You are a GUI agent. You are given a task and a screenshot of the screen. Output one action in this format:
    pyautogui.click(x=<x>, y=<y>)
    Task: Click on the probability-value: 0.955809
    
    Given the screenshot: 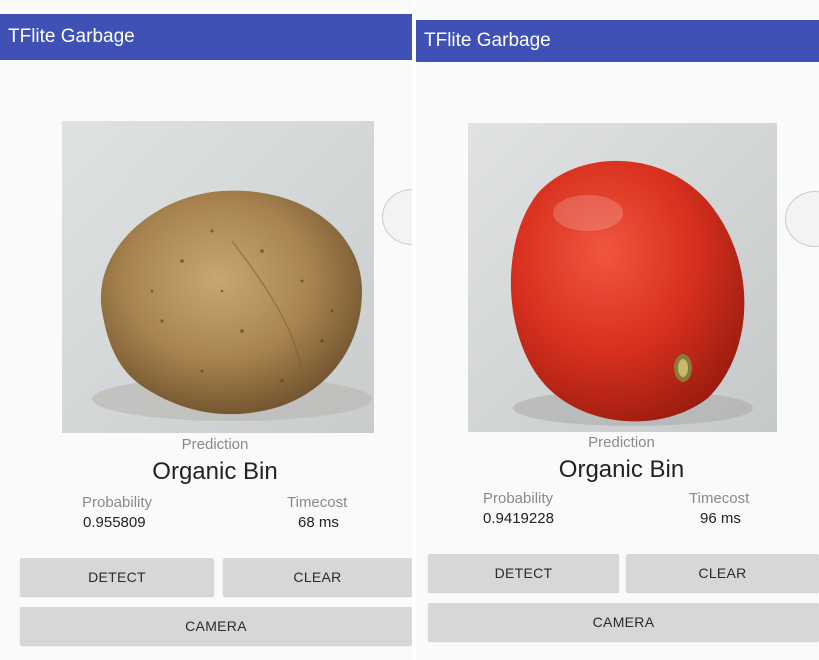 What is the action you would take?
    pyautogui.click(x=114, y=522)
    